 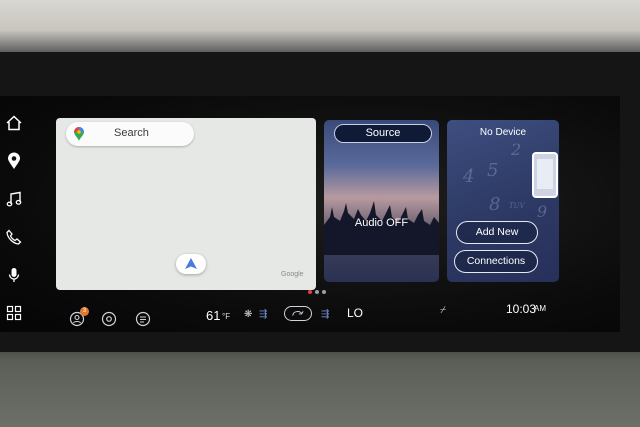 I want to click on connections-button: Connections, so click(x=496, y=261).